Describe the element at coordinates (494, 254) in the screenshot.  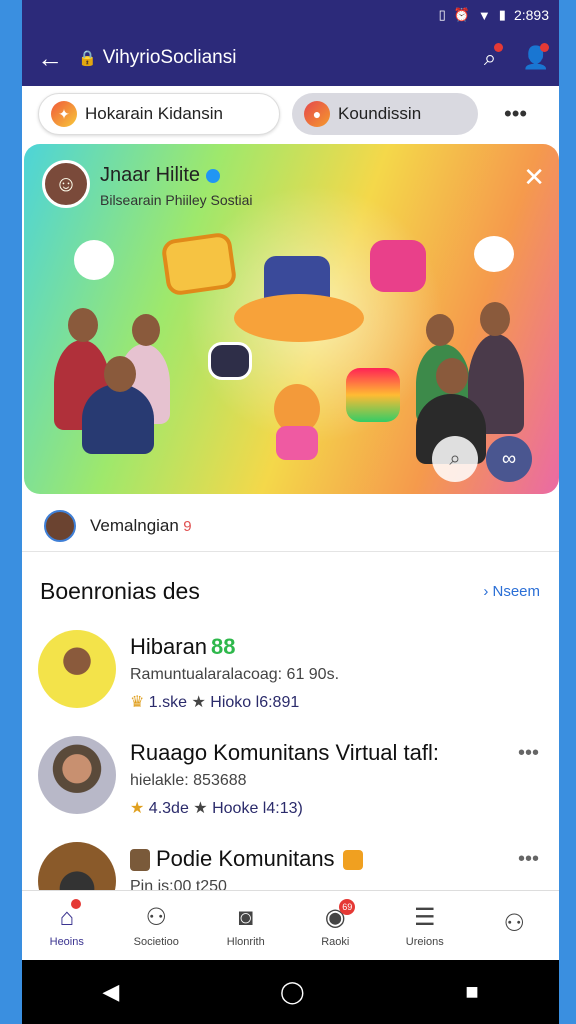
I see `chat-bubble-icon` at that location.